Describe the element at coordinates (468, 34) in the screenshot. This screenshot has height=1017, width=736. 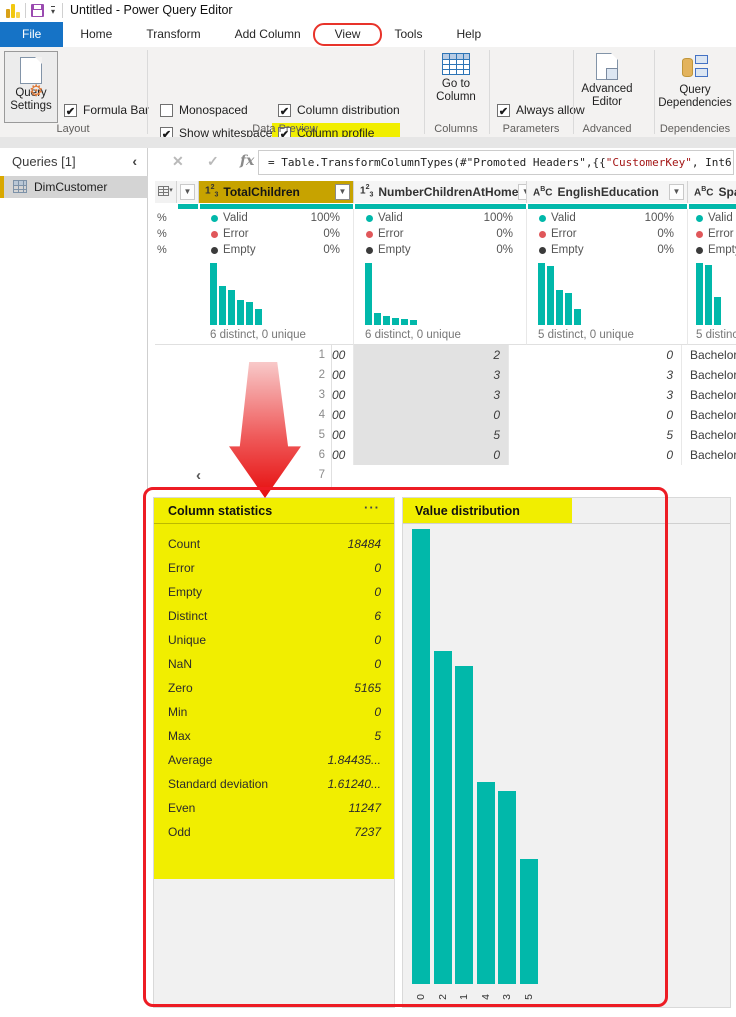
I see `tab-help: Help` at that location.